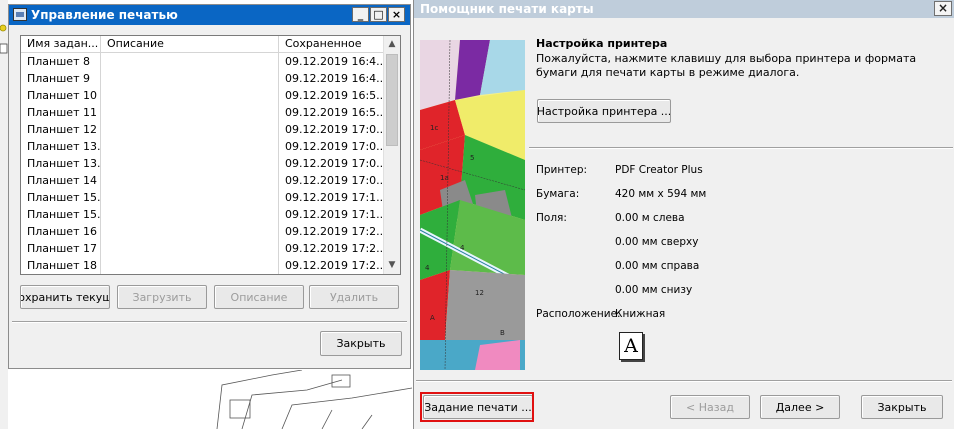 The image size is (954, 429). What do you see at coordinates (392, 100) in the screenshot?
I see `scrollbar-thumb` at bounding box center [392, 100].